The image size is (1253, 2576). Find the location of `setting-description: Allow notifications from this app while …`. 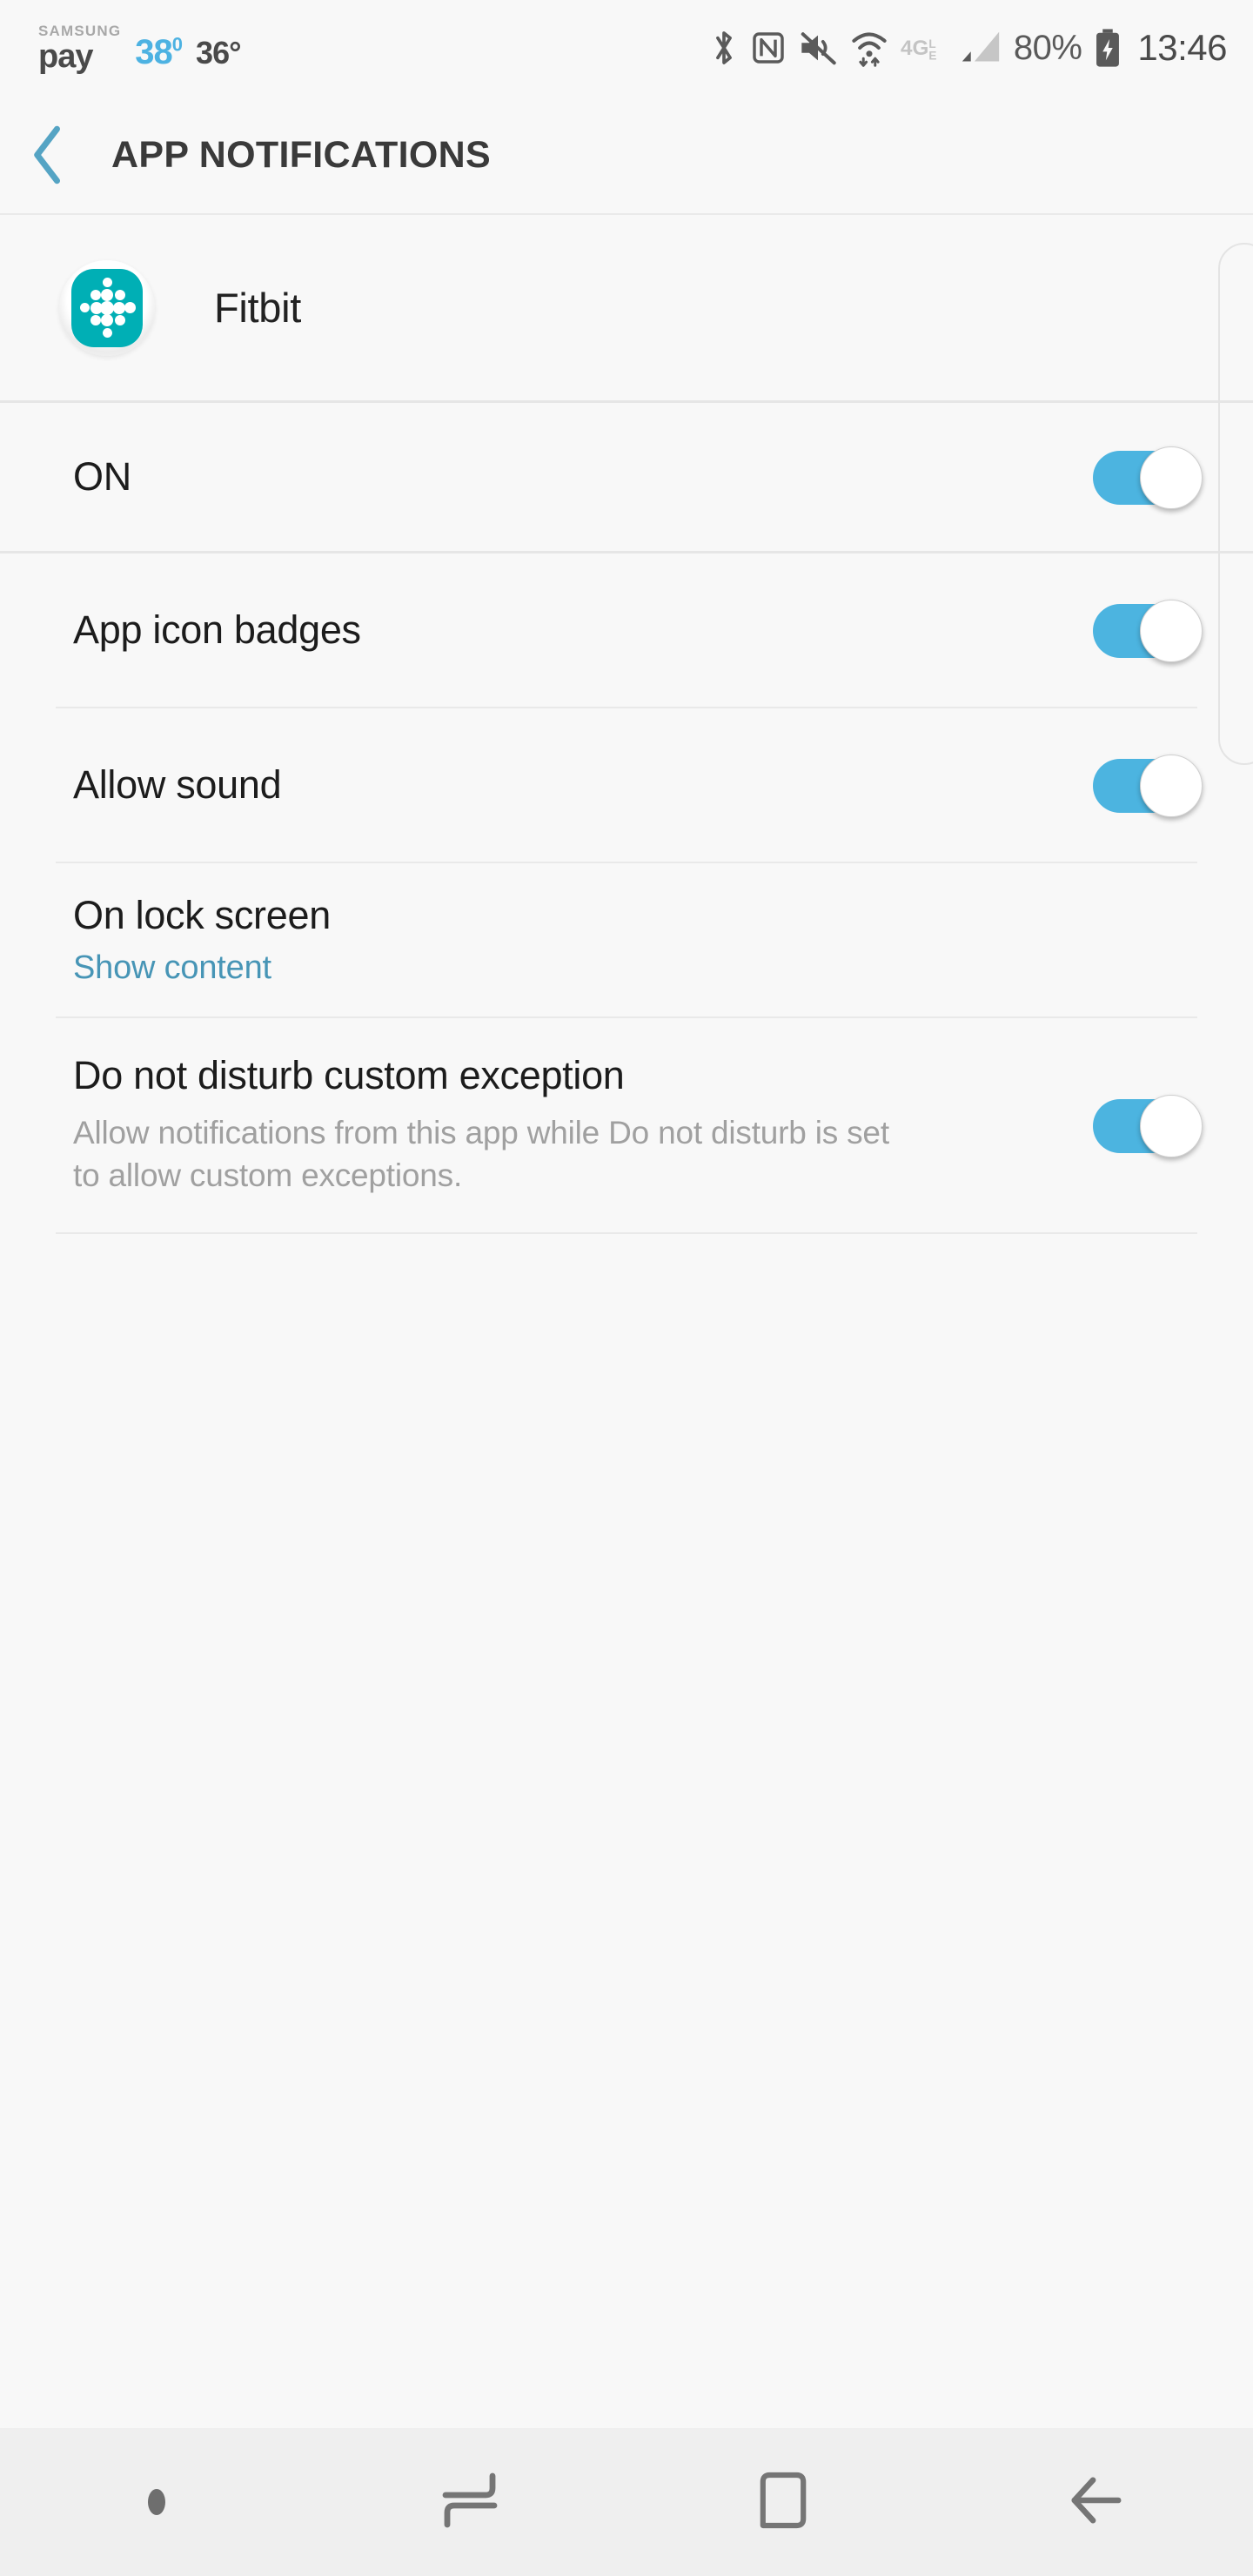

setting-description: Allow notifications from this app while … is located at coordinates (481, 1154).